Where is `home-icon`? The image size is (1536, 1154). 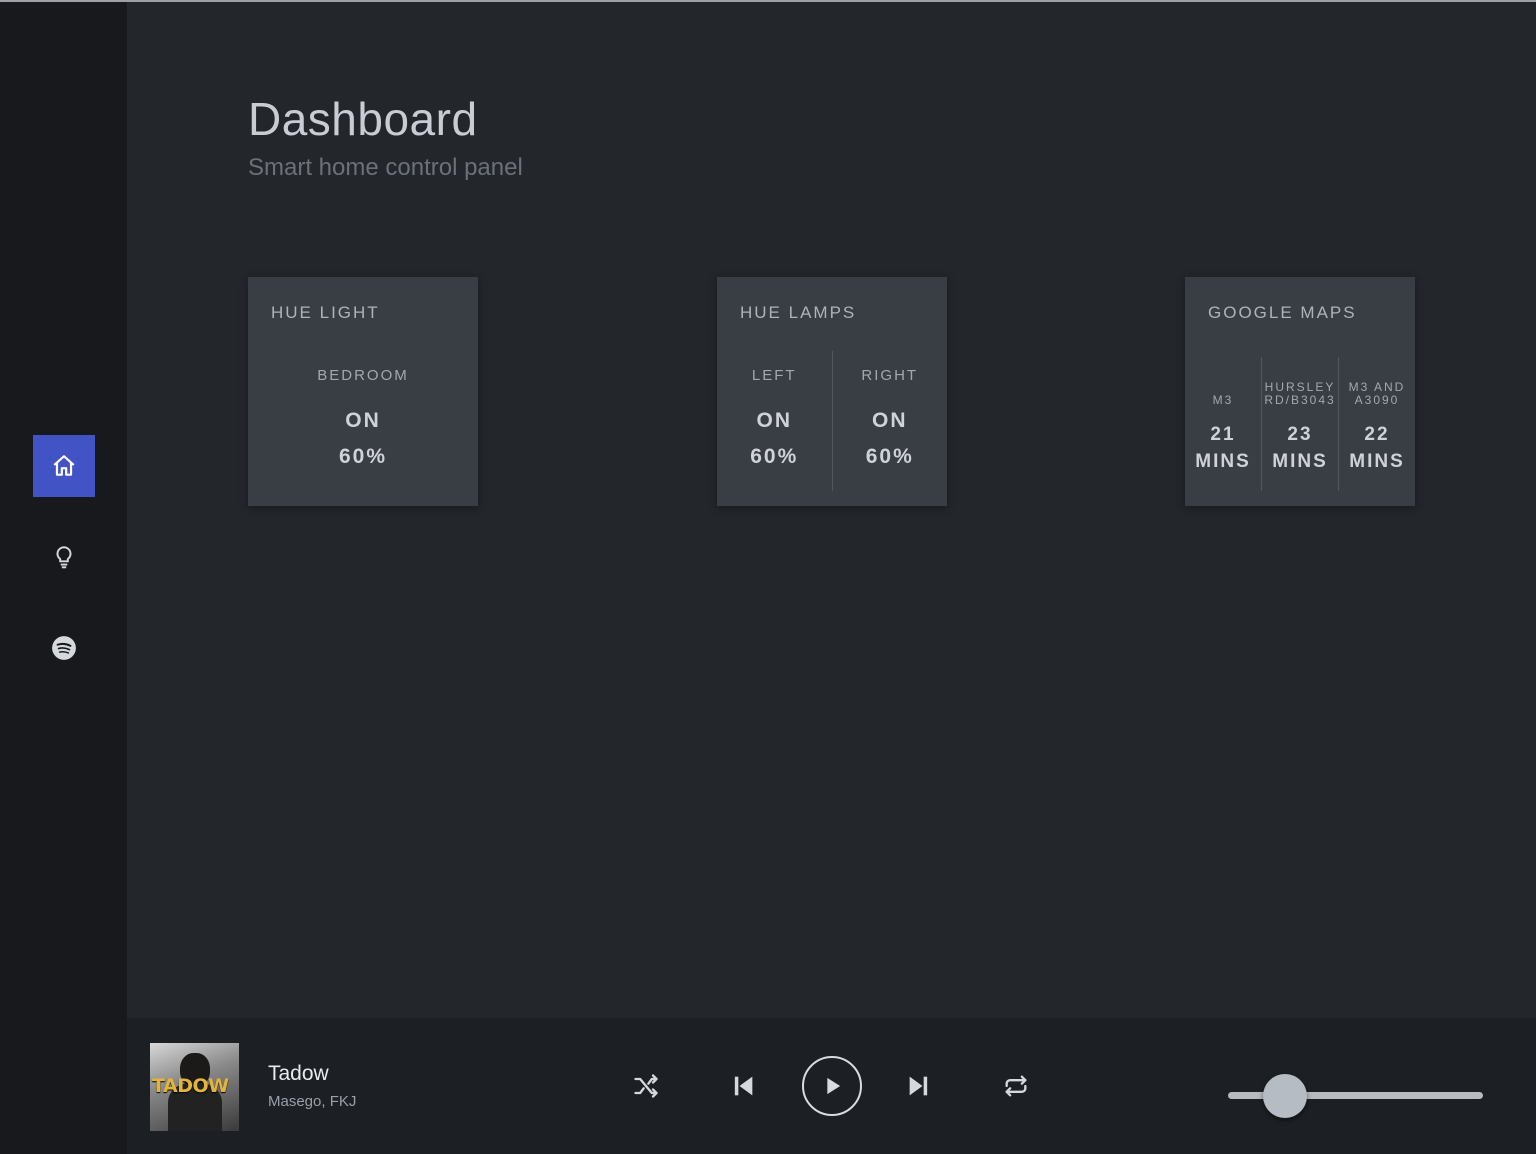 home-icon is located at coordinates (64, 465).